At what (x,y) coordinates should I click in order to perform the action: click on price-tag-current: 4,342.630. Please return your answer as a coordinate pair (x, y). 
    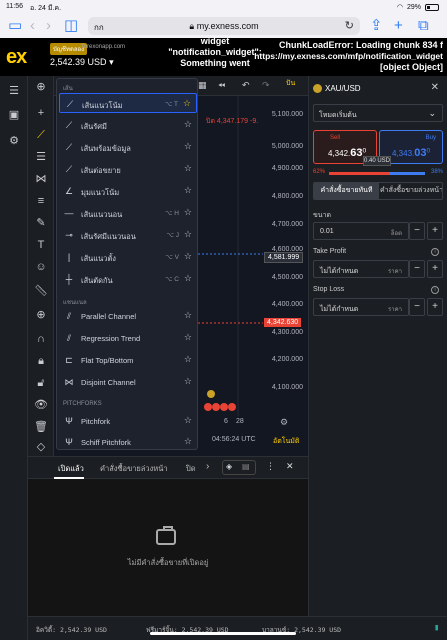
    Looking at the image, I should click on (283, 322).